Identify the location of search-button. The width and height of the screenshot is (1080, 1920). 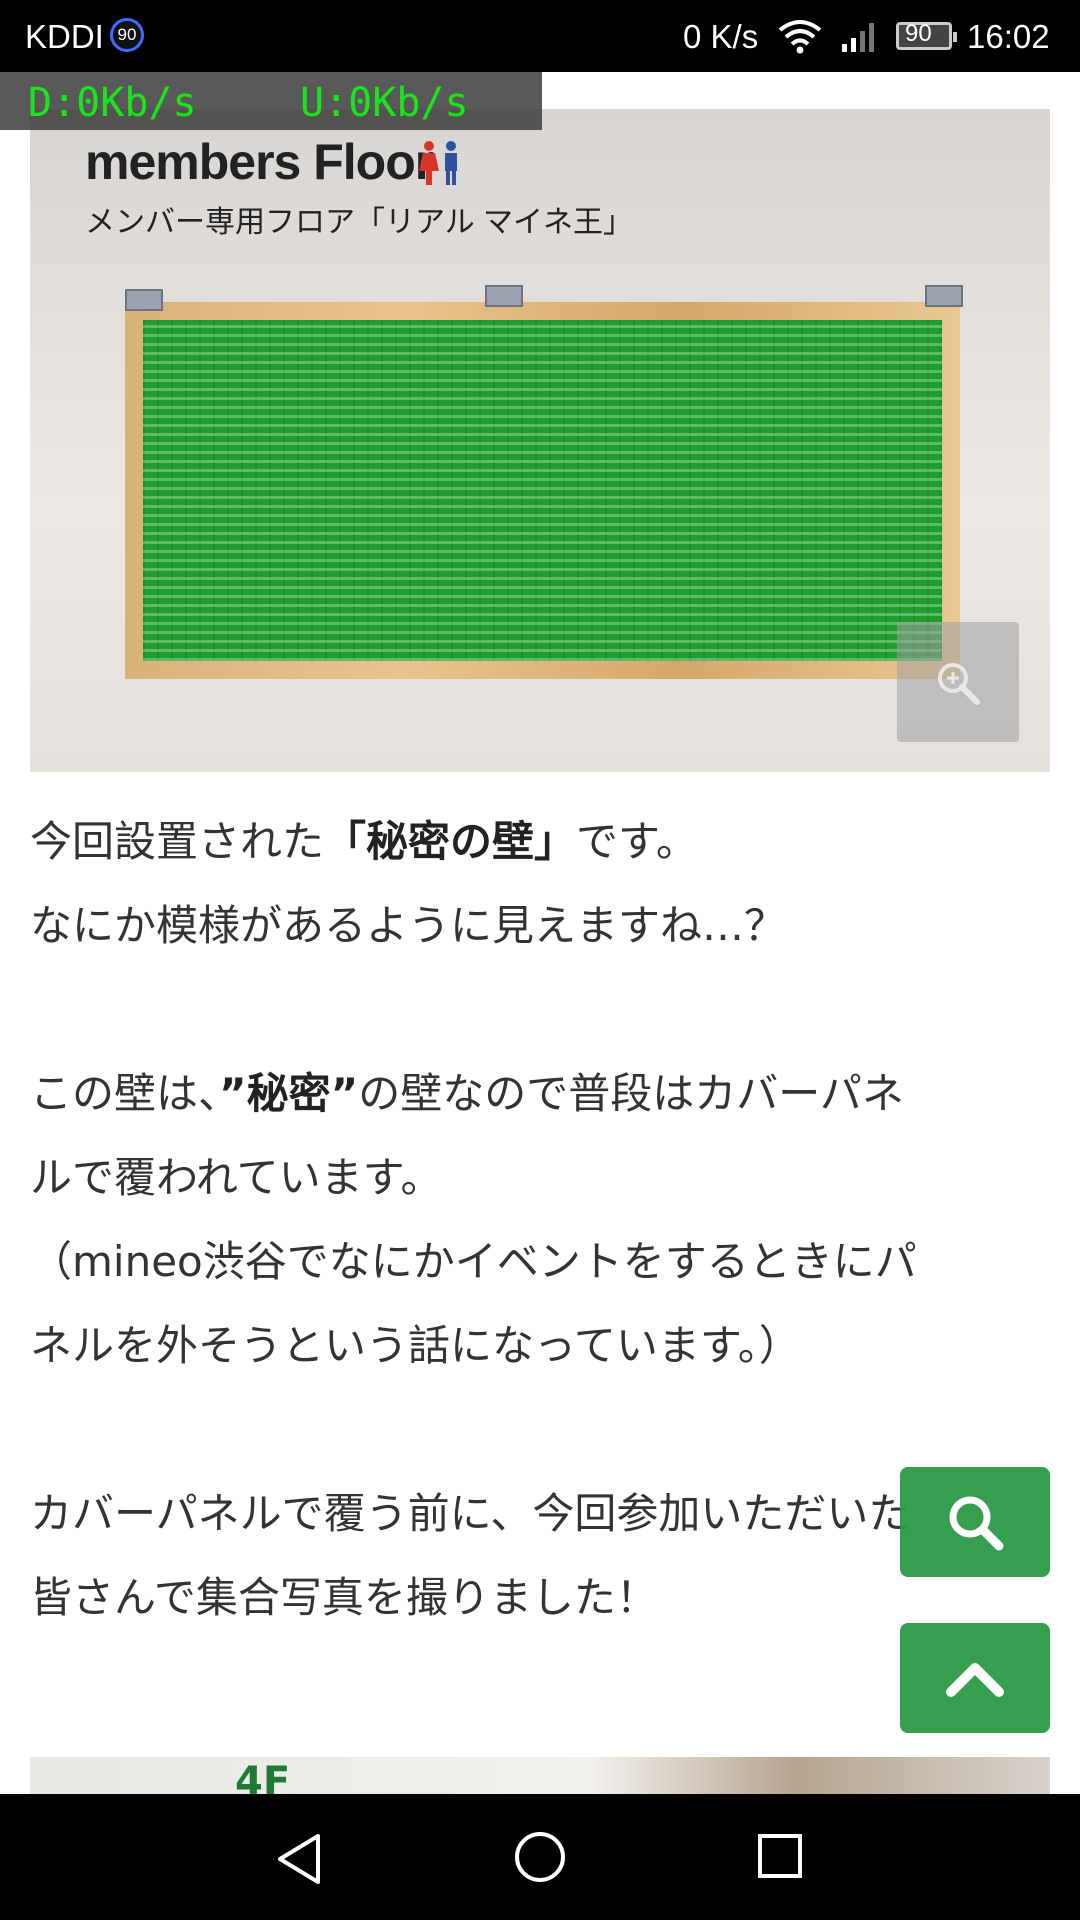
(975, 1522).